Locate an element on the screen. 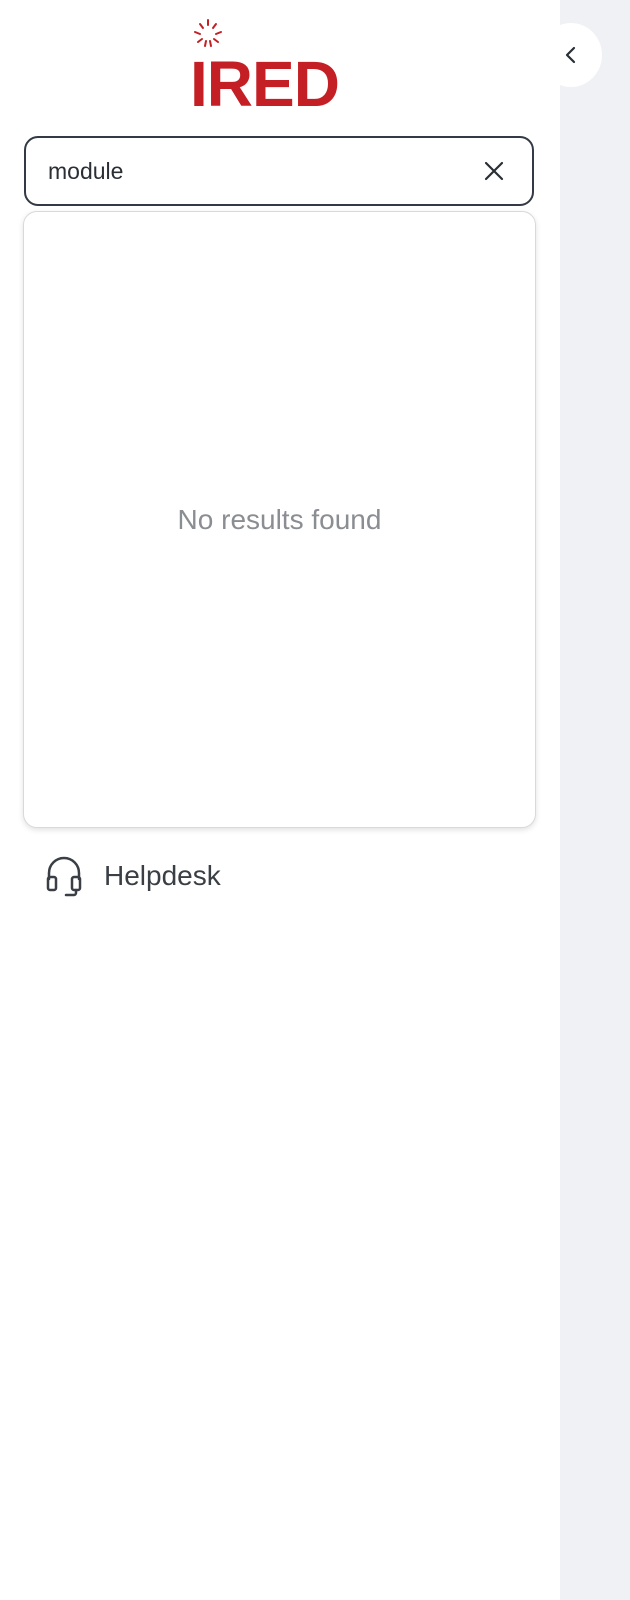 The height and width of the screenshot is (1600, 630). nav-item-helpdesk: Helpdesk is located at coordinates (130, 876).